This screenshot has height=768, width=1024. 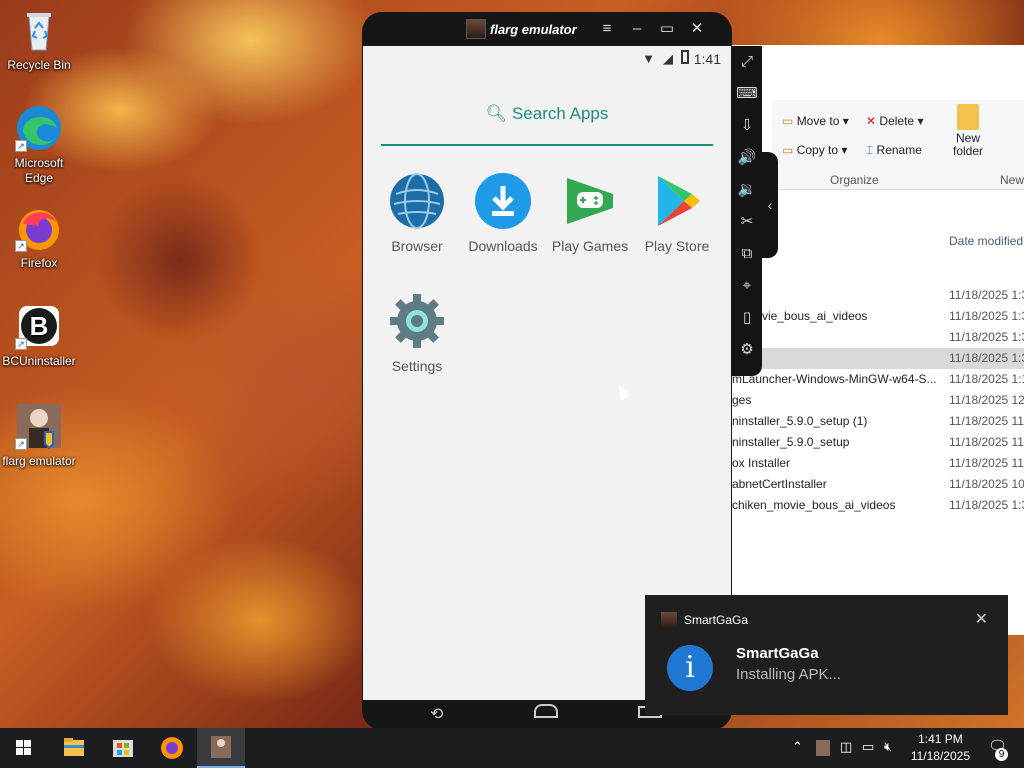 I want to click on shake-icon: ▯, so click(x=747, y=318).